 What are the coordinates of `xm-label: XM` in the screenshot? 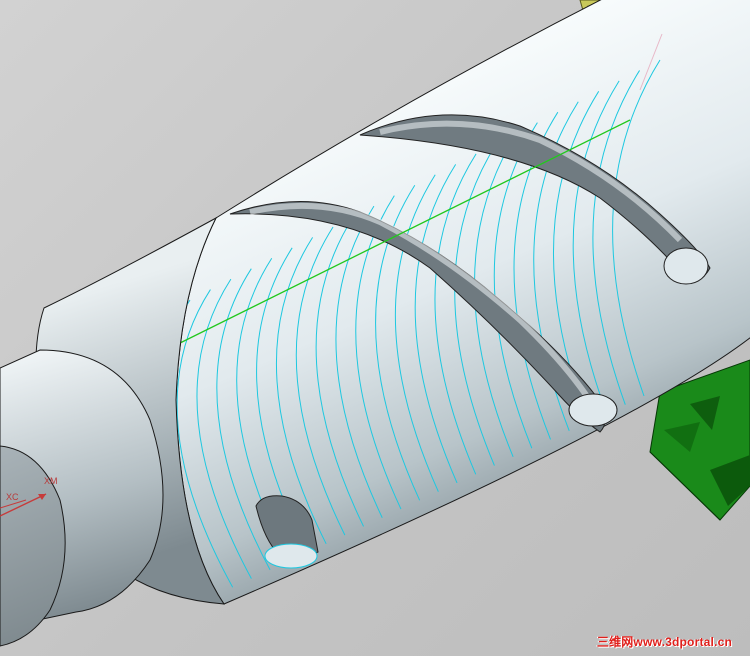 It's located at (51, 481).